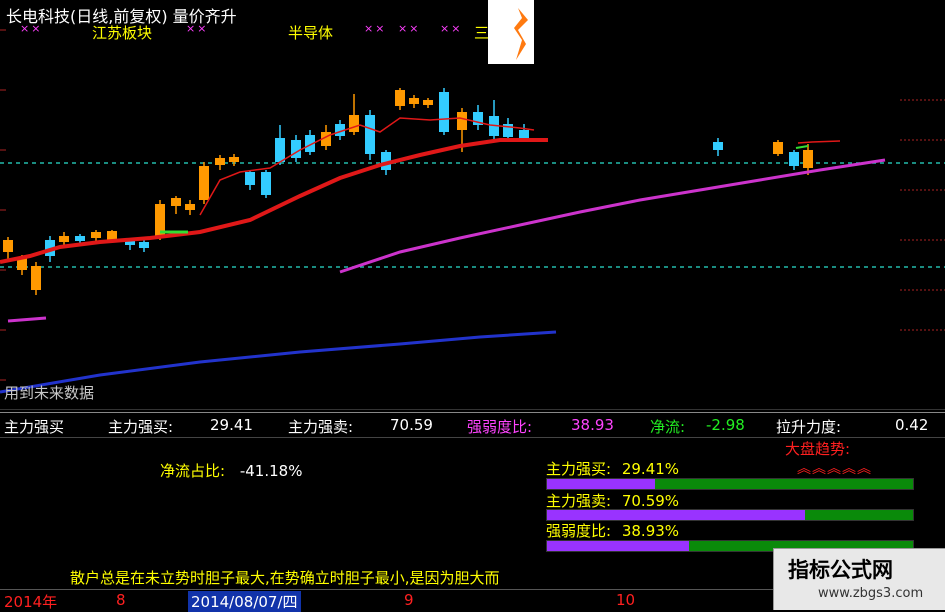 The width and height of the screenshot is (945, 612). What do you see at coordinates (193, 471) in the screenshot?
I see `net-ratio-label: 净流占比:` at bounding box center [193, 471].